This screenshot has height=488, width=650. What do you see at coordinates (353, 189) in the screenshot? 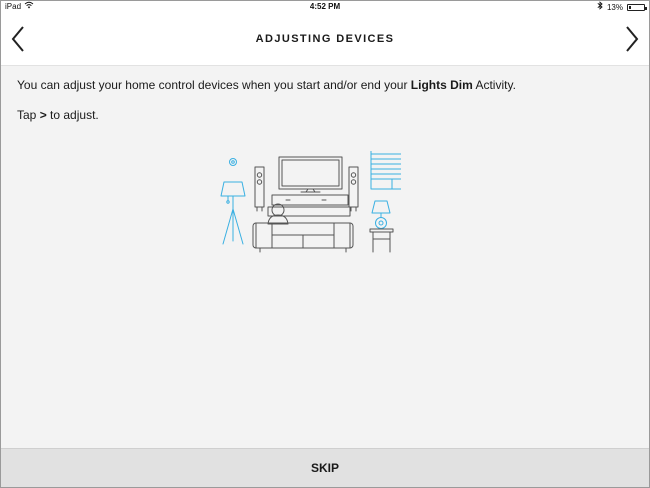
I see `speaker-right-icon` at bounding box center [353, 189].